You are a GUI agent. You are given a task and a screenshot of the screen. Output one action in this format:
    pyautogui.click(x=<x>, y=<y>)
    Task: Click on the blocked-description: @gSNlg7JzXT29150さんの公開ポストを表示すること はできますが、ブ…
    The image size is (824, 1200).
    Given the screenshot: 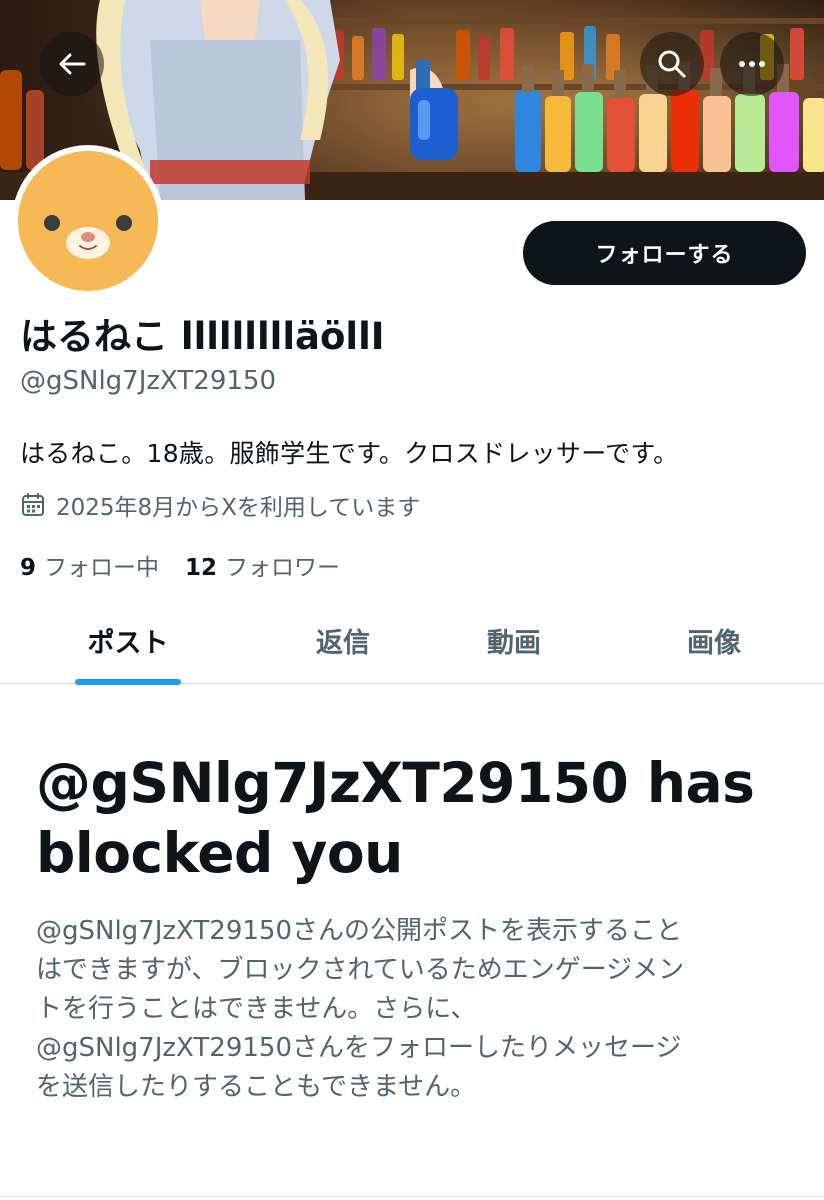 What is the action you would take?
    pyautogui.click(x=416, y=1009)
    